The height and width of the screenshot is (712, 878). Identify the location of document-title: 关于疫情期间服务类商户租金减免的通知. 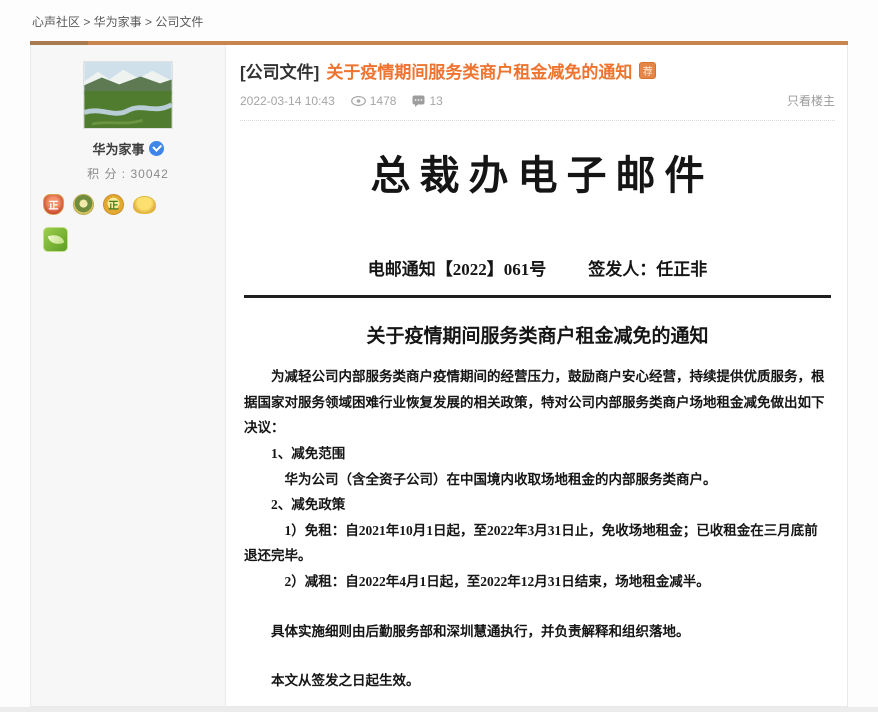
(537, 336).